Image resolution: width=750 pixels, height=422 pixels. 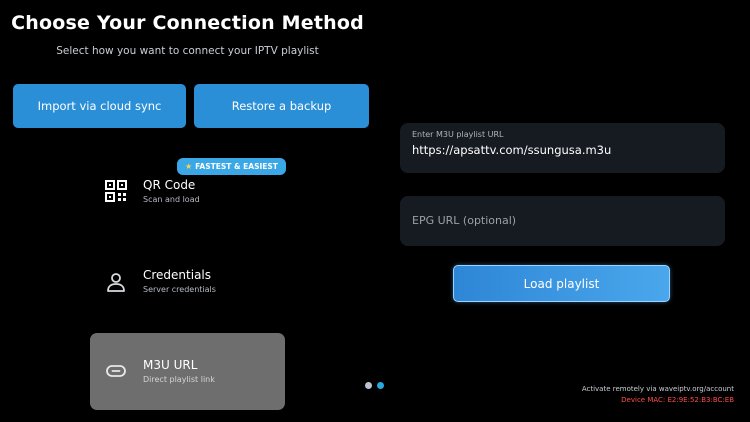 I want to click on fastest-easiest-badge: ★ FASTEST & EASIEST, so click(x=231, y=166).